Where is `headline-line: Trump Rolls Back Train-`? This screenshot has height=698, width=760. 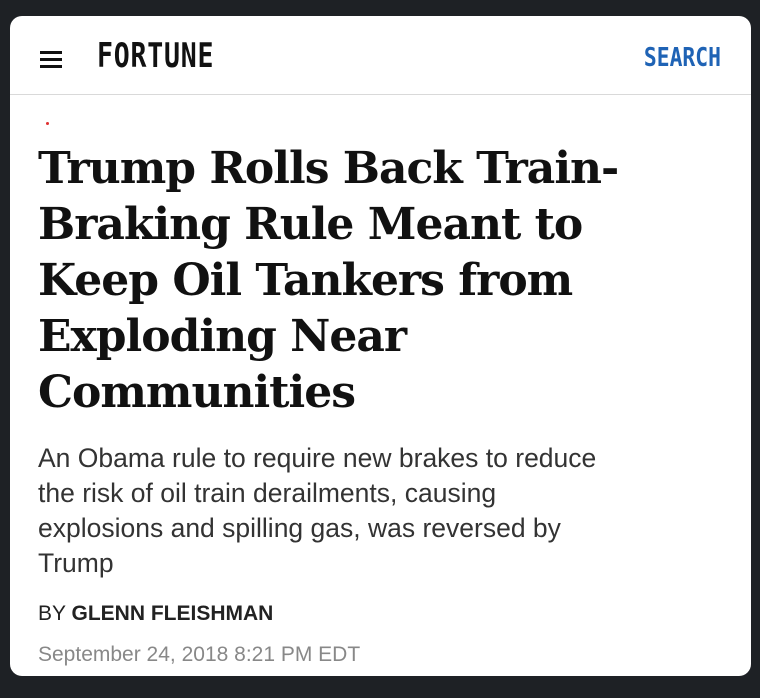
headline-line: Trump Rolls Back Train- is located at coordinates (328, 168).